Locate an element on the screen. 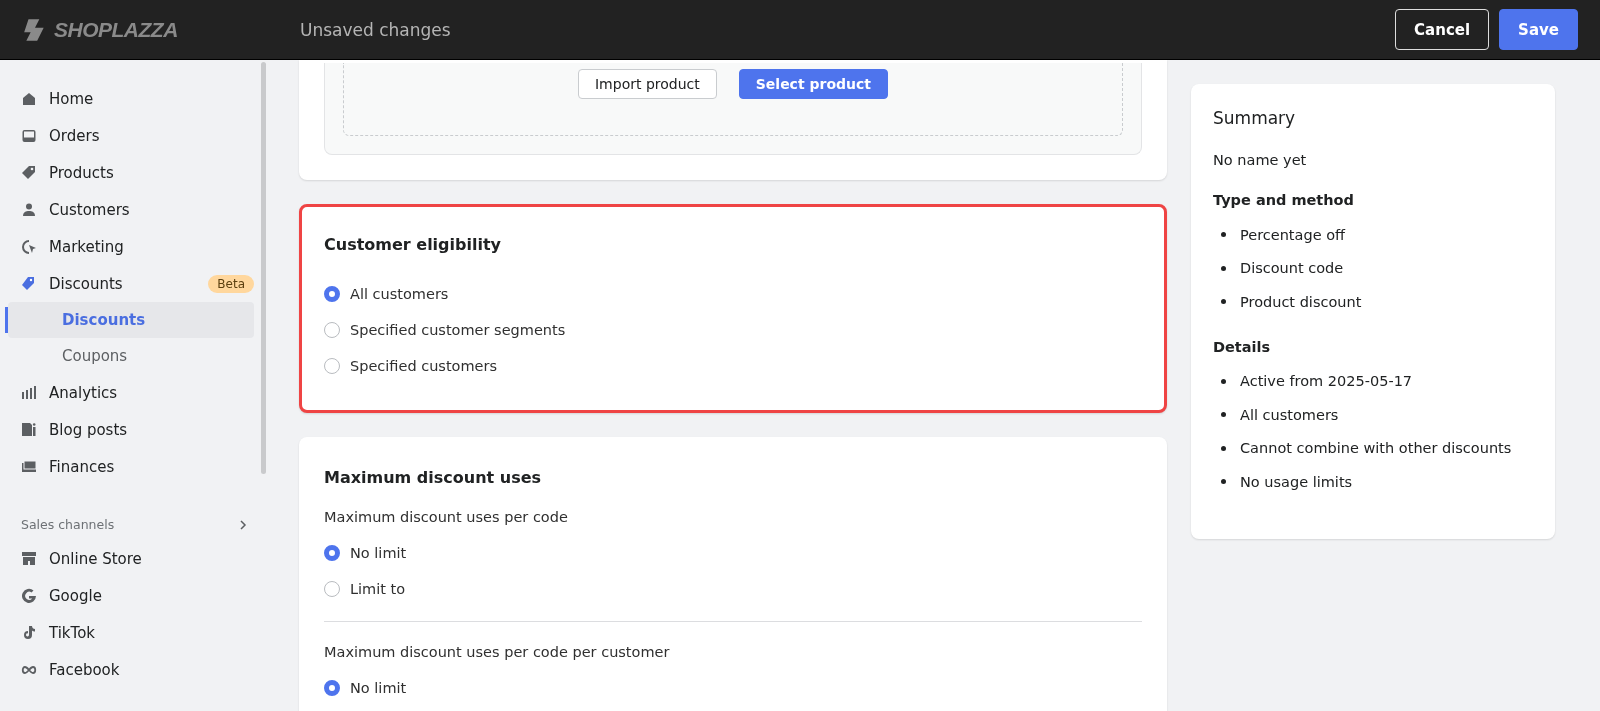  beta-badge: Beta is located at coordinates (231, 283).